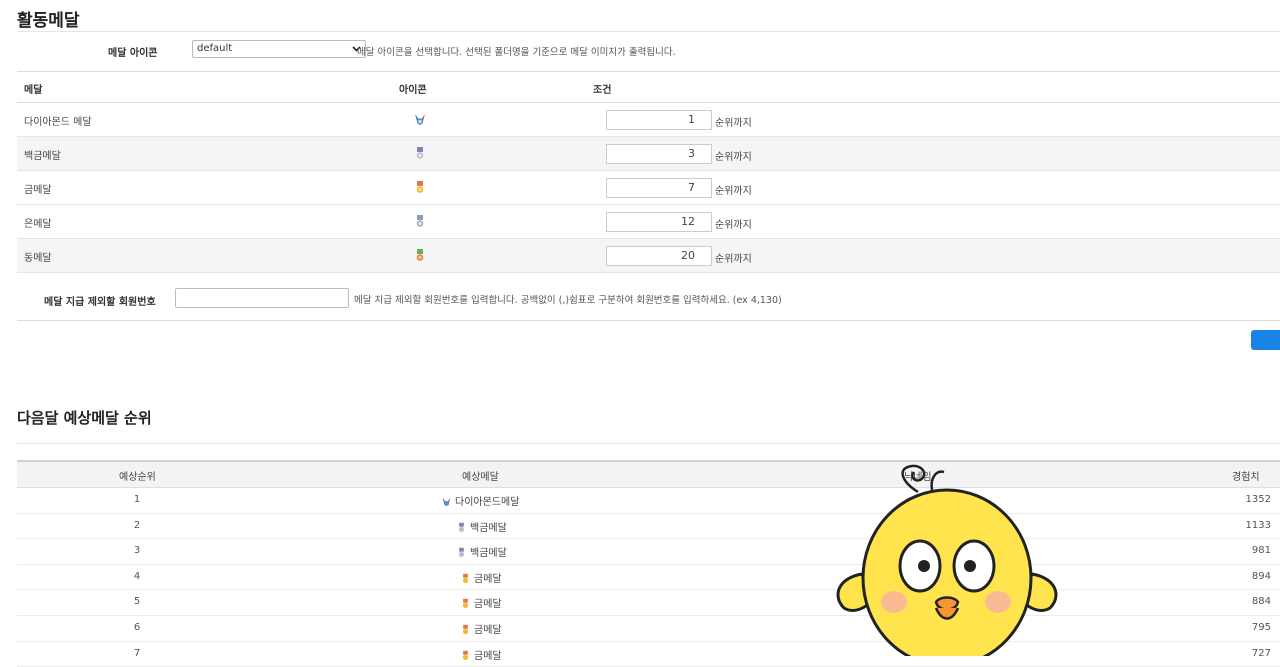 The height and width of the screenshot is (667, 1280). What do you see at coordinates (137, 551) in the screenshot?
I see `ranking-rank: 3` at bounding box center [137, 551].